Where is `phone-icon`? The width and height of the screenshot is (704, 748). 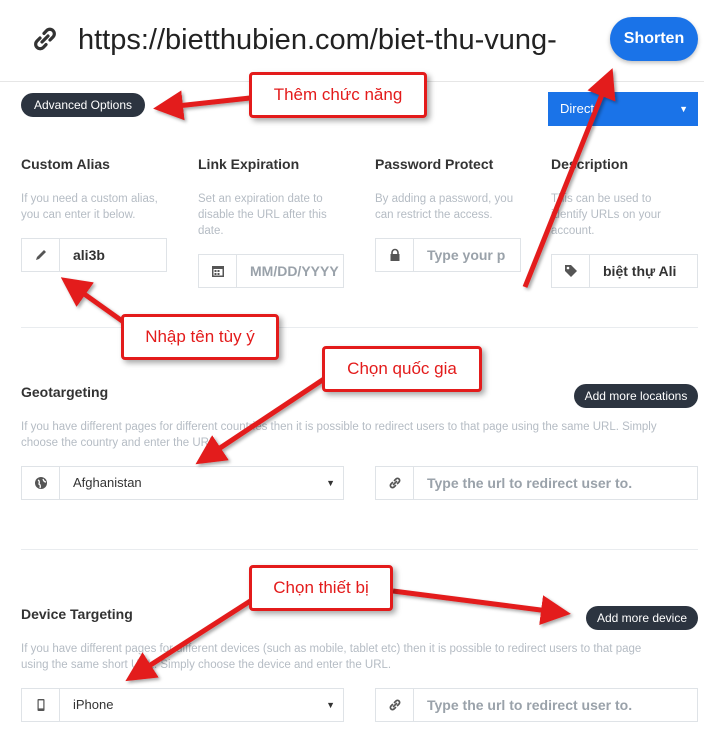
phone-icon is located at coordinates (41, 705).